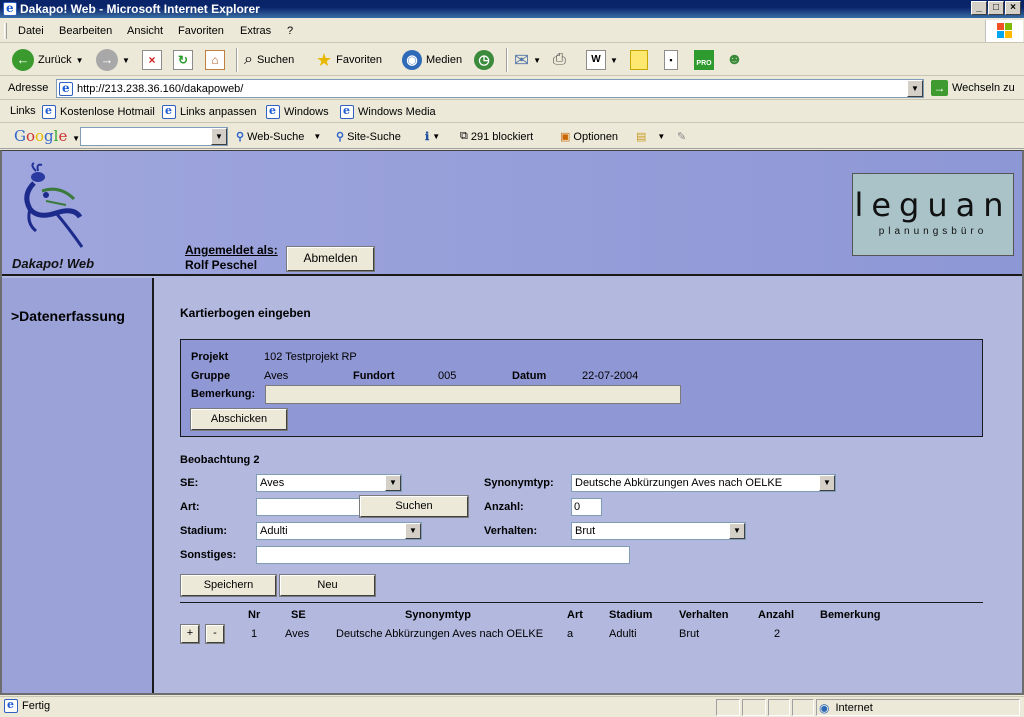 Image resolution: width=1024 pixels, height=717 pixels. Describe the element at coordinates (68, 316) in the screenshot. I see `nav-datenerfassung: >Datenerfassung` at that location.